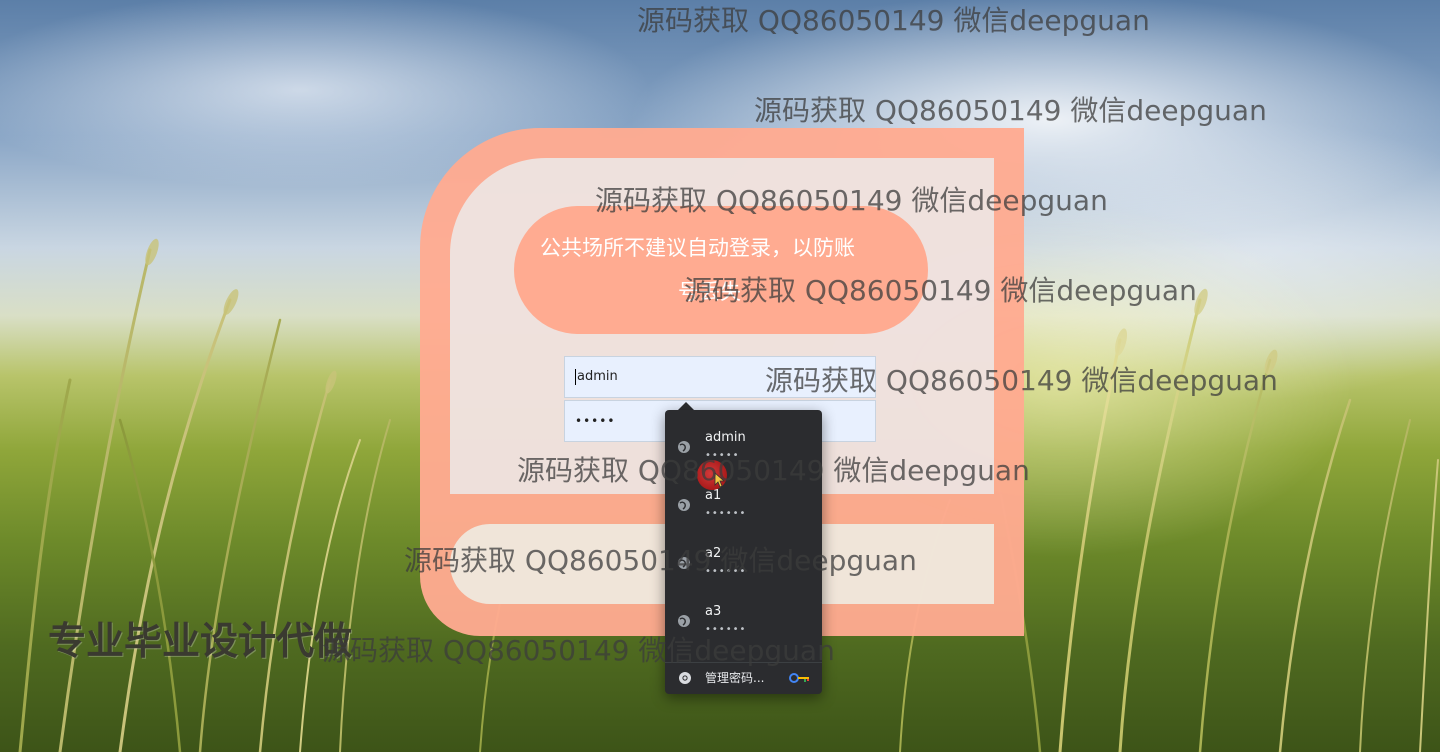 This screenshot has height=752, width=1440. Describe the element at coordinates (799, 678) in the screenshot. I see `key-icon` at that location.